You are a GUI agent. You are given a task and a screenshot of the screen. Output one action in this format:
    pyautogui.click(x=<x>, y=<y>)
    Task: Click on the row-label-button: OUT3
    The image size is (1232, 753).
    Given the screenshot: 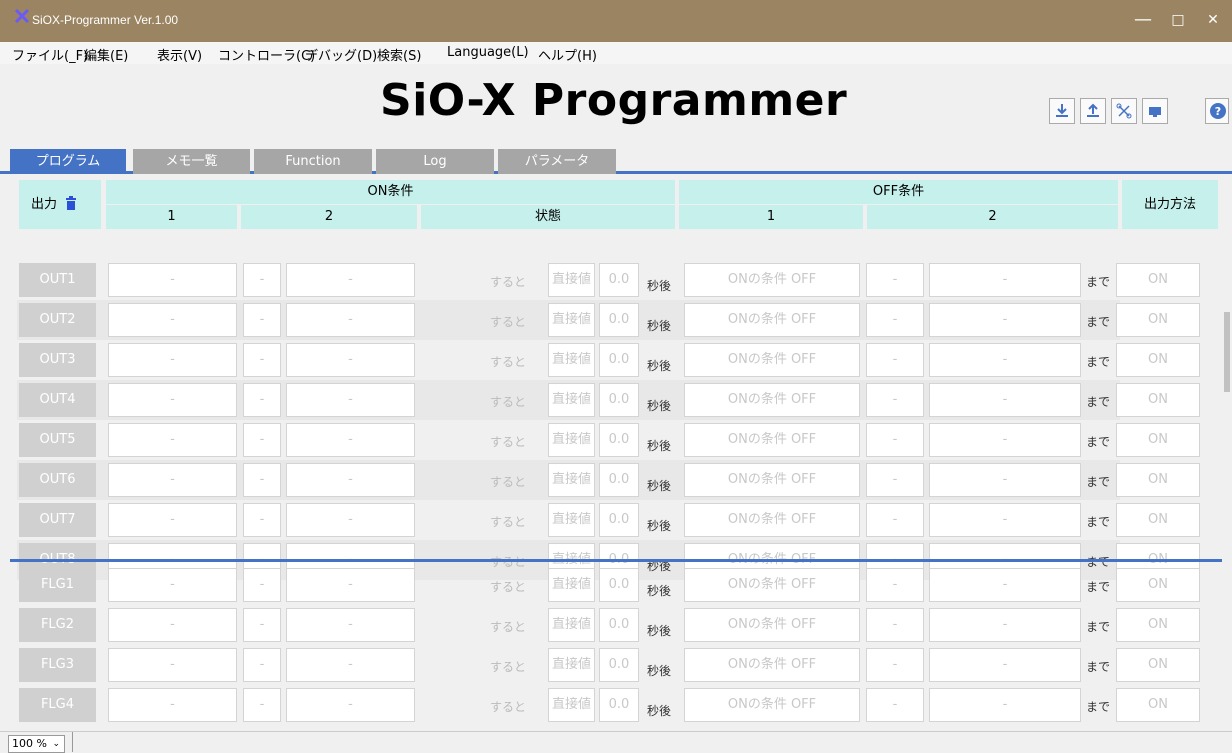 What is the action you would take?
    pyautogui.click(x=57, y=360)
    